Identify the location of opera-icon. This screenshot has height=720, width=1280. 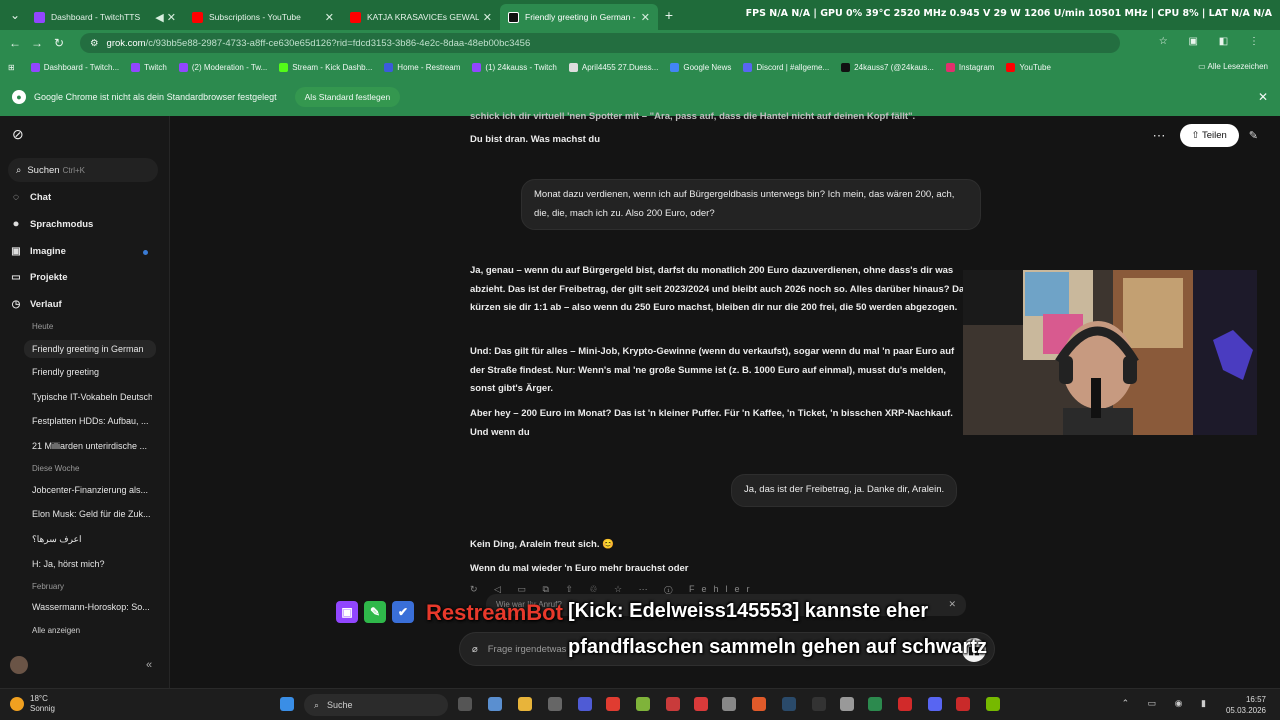
(905, 704).